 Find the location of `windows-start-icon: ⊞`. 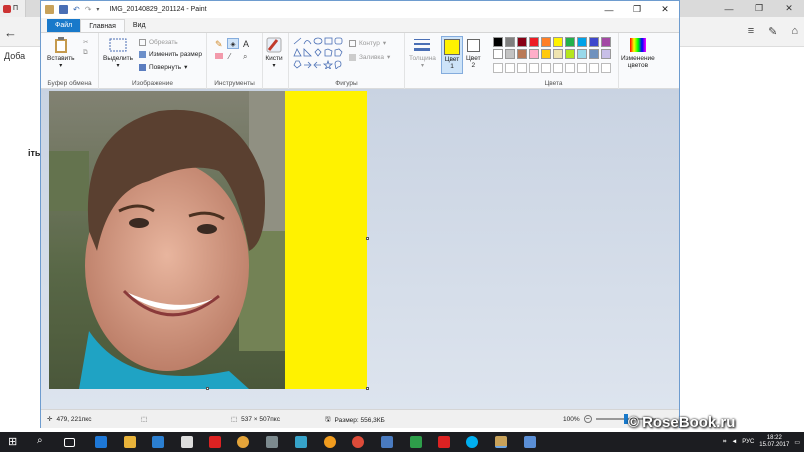

windows-start-icon: ⊞ is located at coordinates (14, 441).